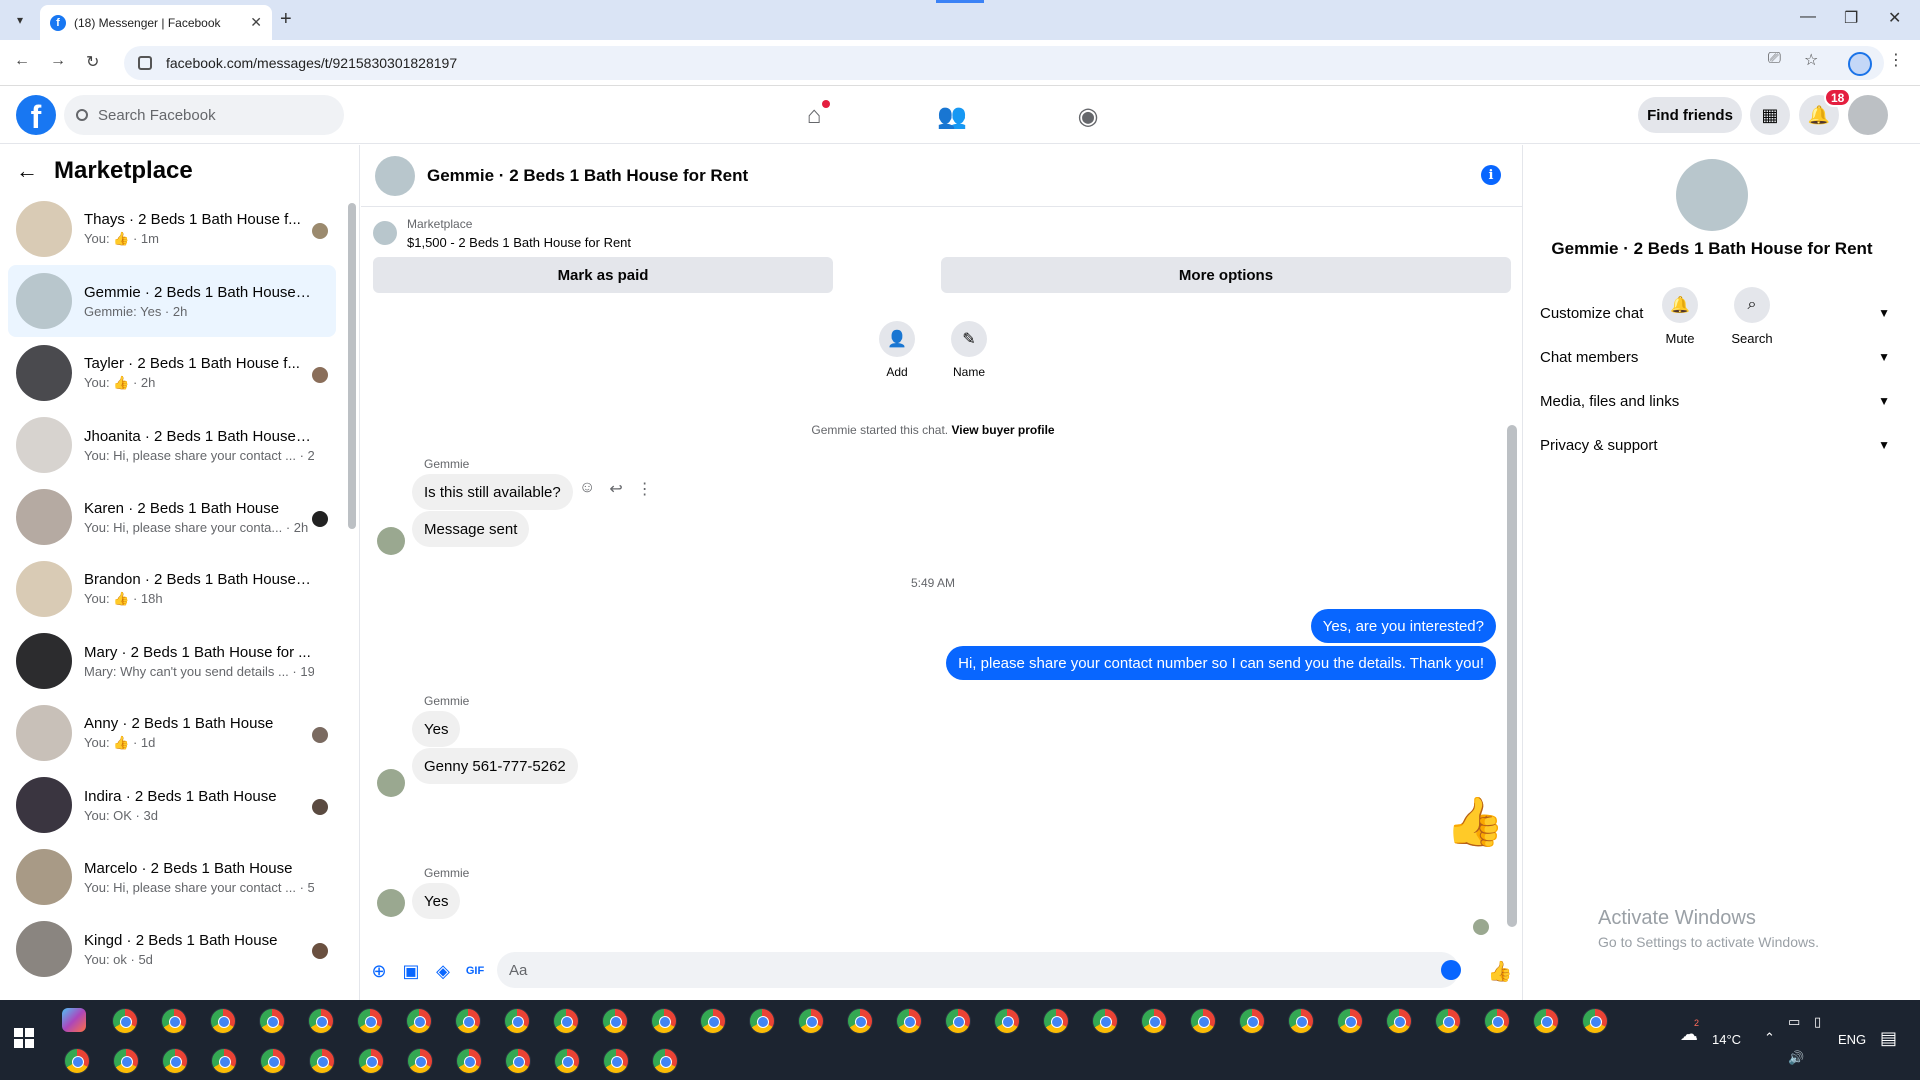 This screenshot has height=1080, width=1920. I want to click on browser-profile-avatar, so click(1860, 64).